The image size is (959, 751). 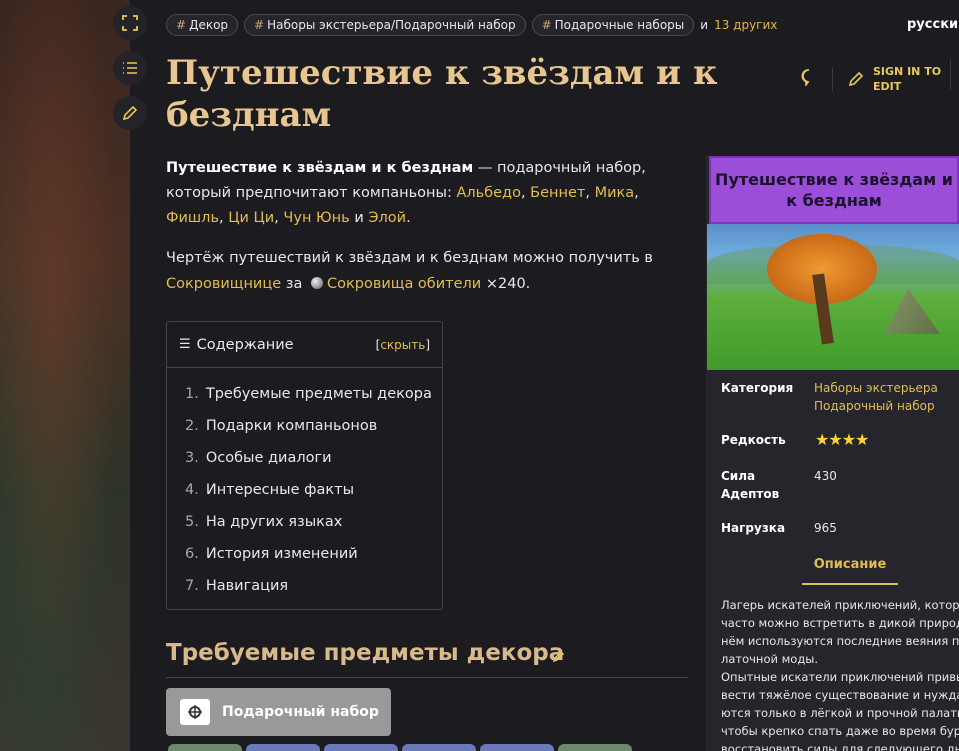 What do you see at coordinates (313, 586) in the screenshot?
I see `toc-item: 7. Навигация` at bounding box center [313, 586].